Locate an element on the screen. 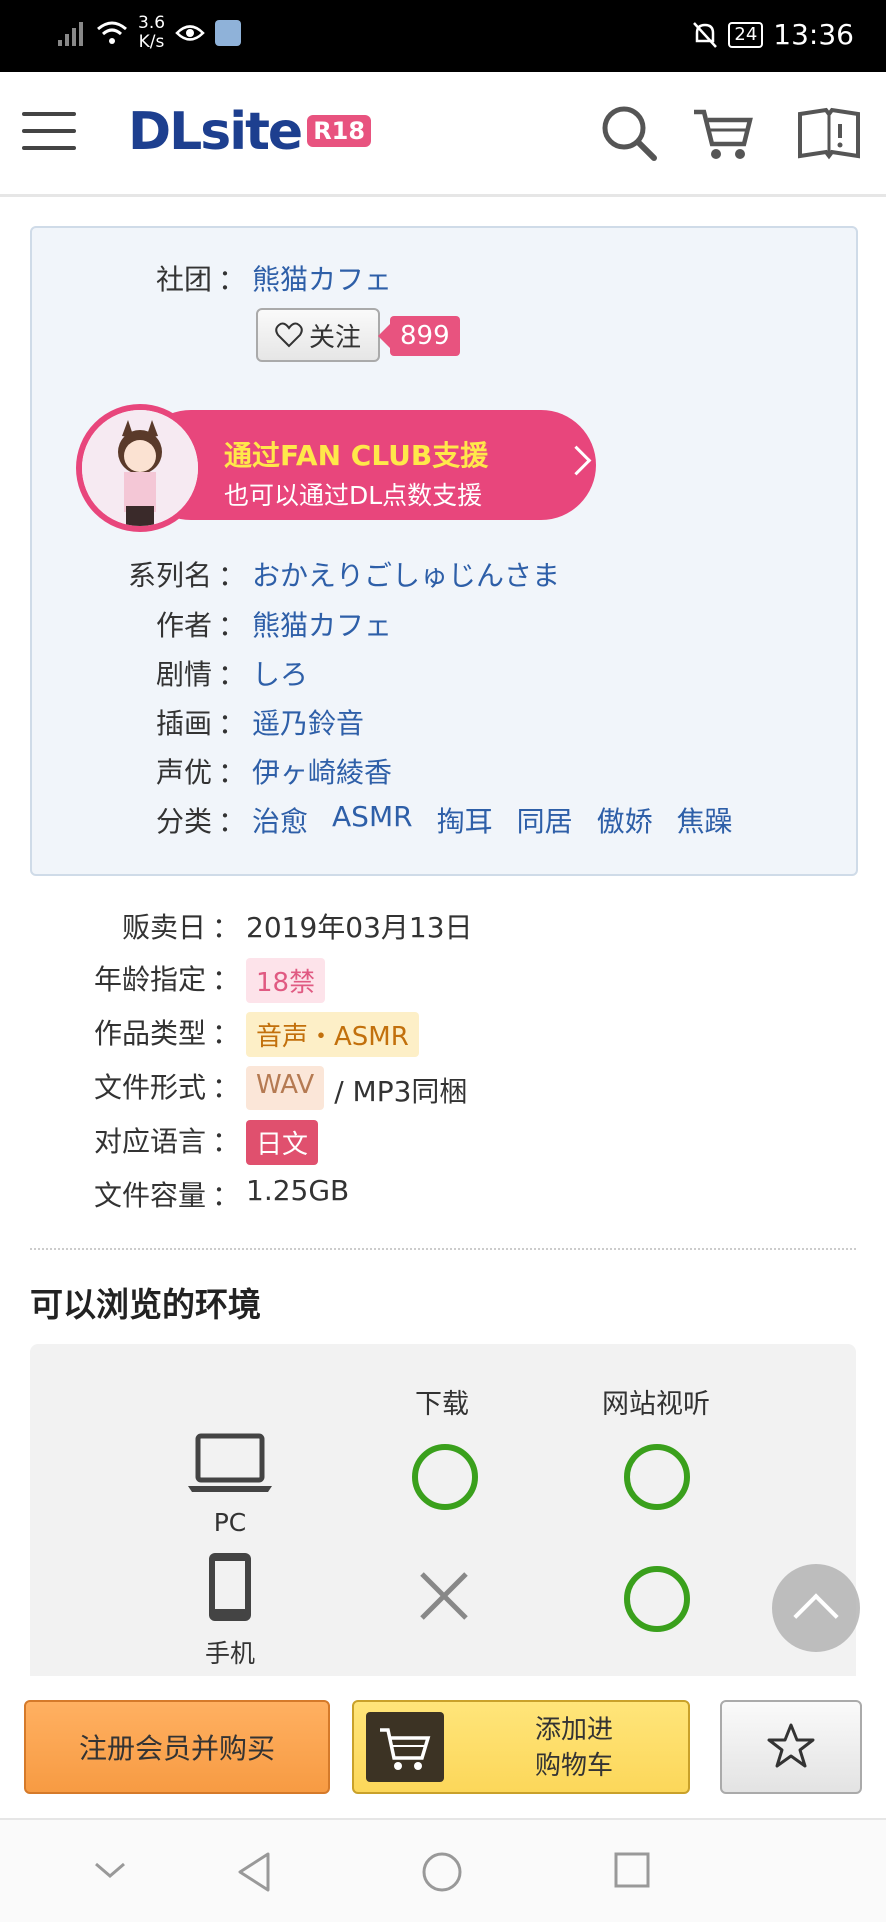  heart-icon is located at coordinates (289, 335).